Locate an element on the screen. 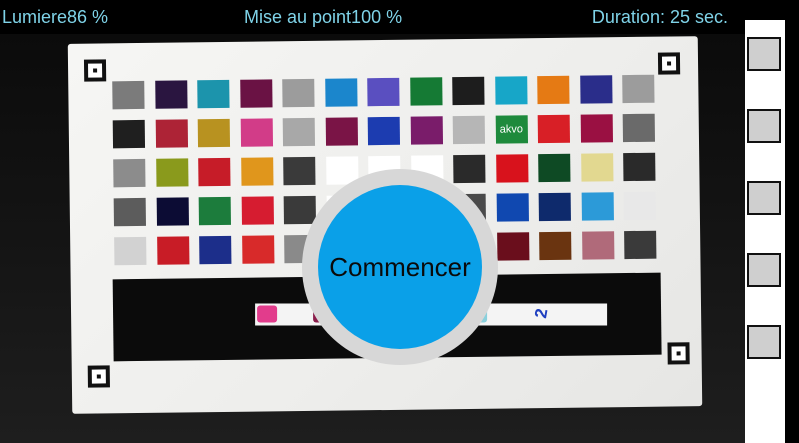  light-level-text: Lumiere86 % is located at coordinates (55, 17).